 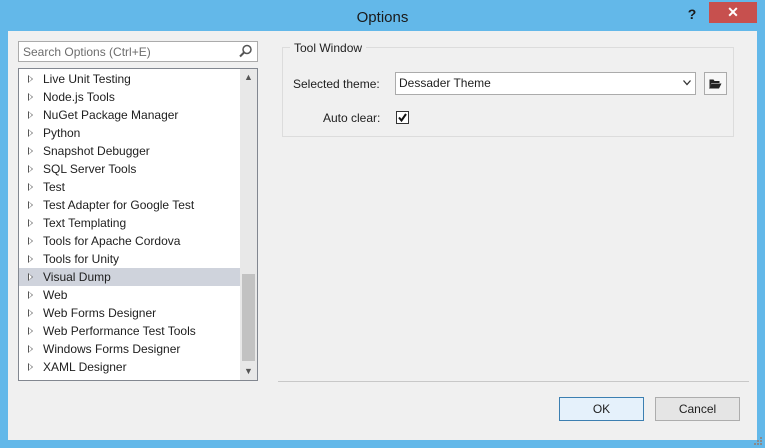 I want to click on tree-item-label: NuGet Package Manager, so click(x=111, y=115).